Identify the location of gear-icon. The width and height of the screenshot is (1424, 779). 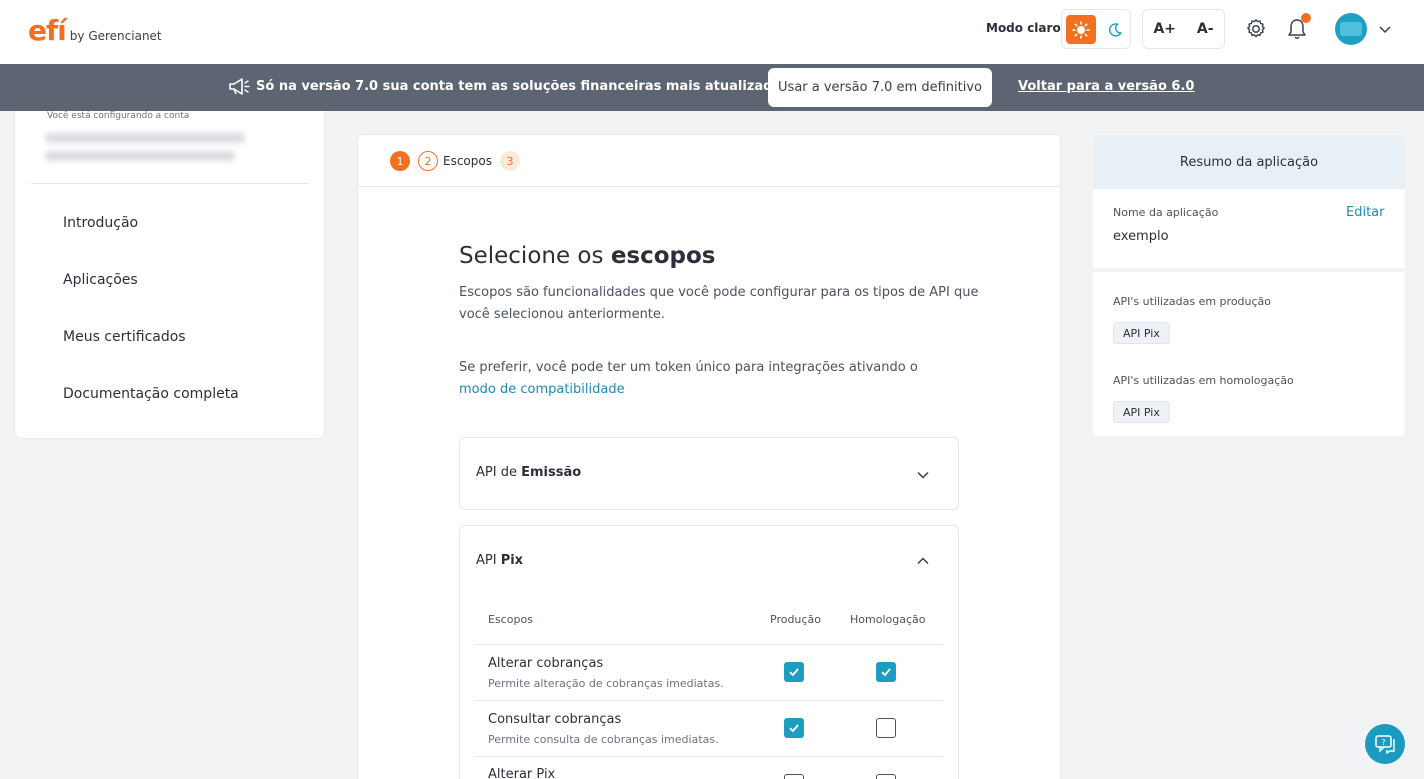
(1256, 29).